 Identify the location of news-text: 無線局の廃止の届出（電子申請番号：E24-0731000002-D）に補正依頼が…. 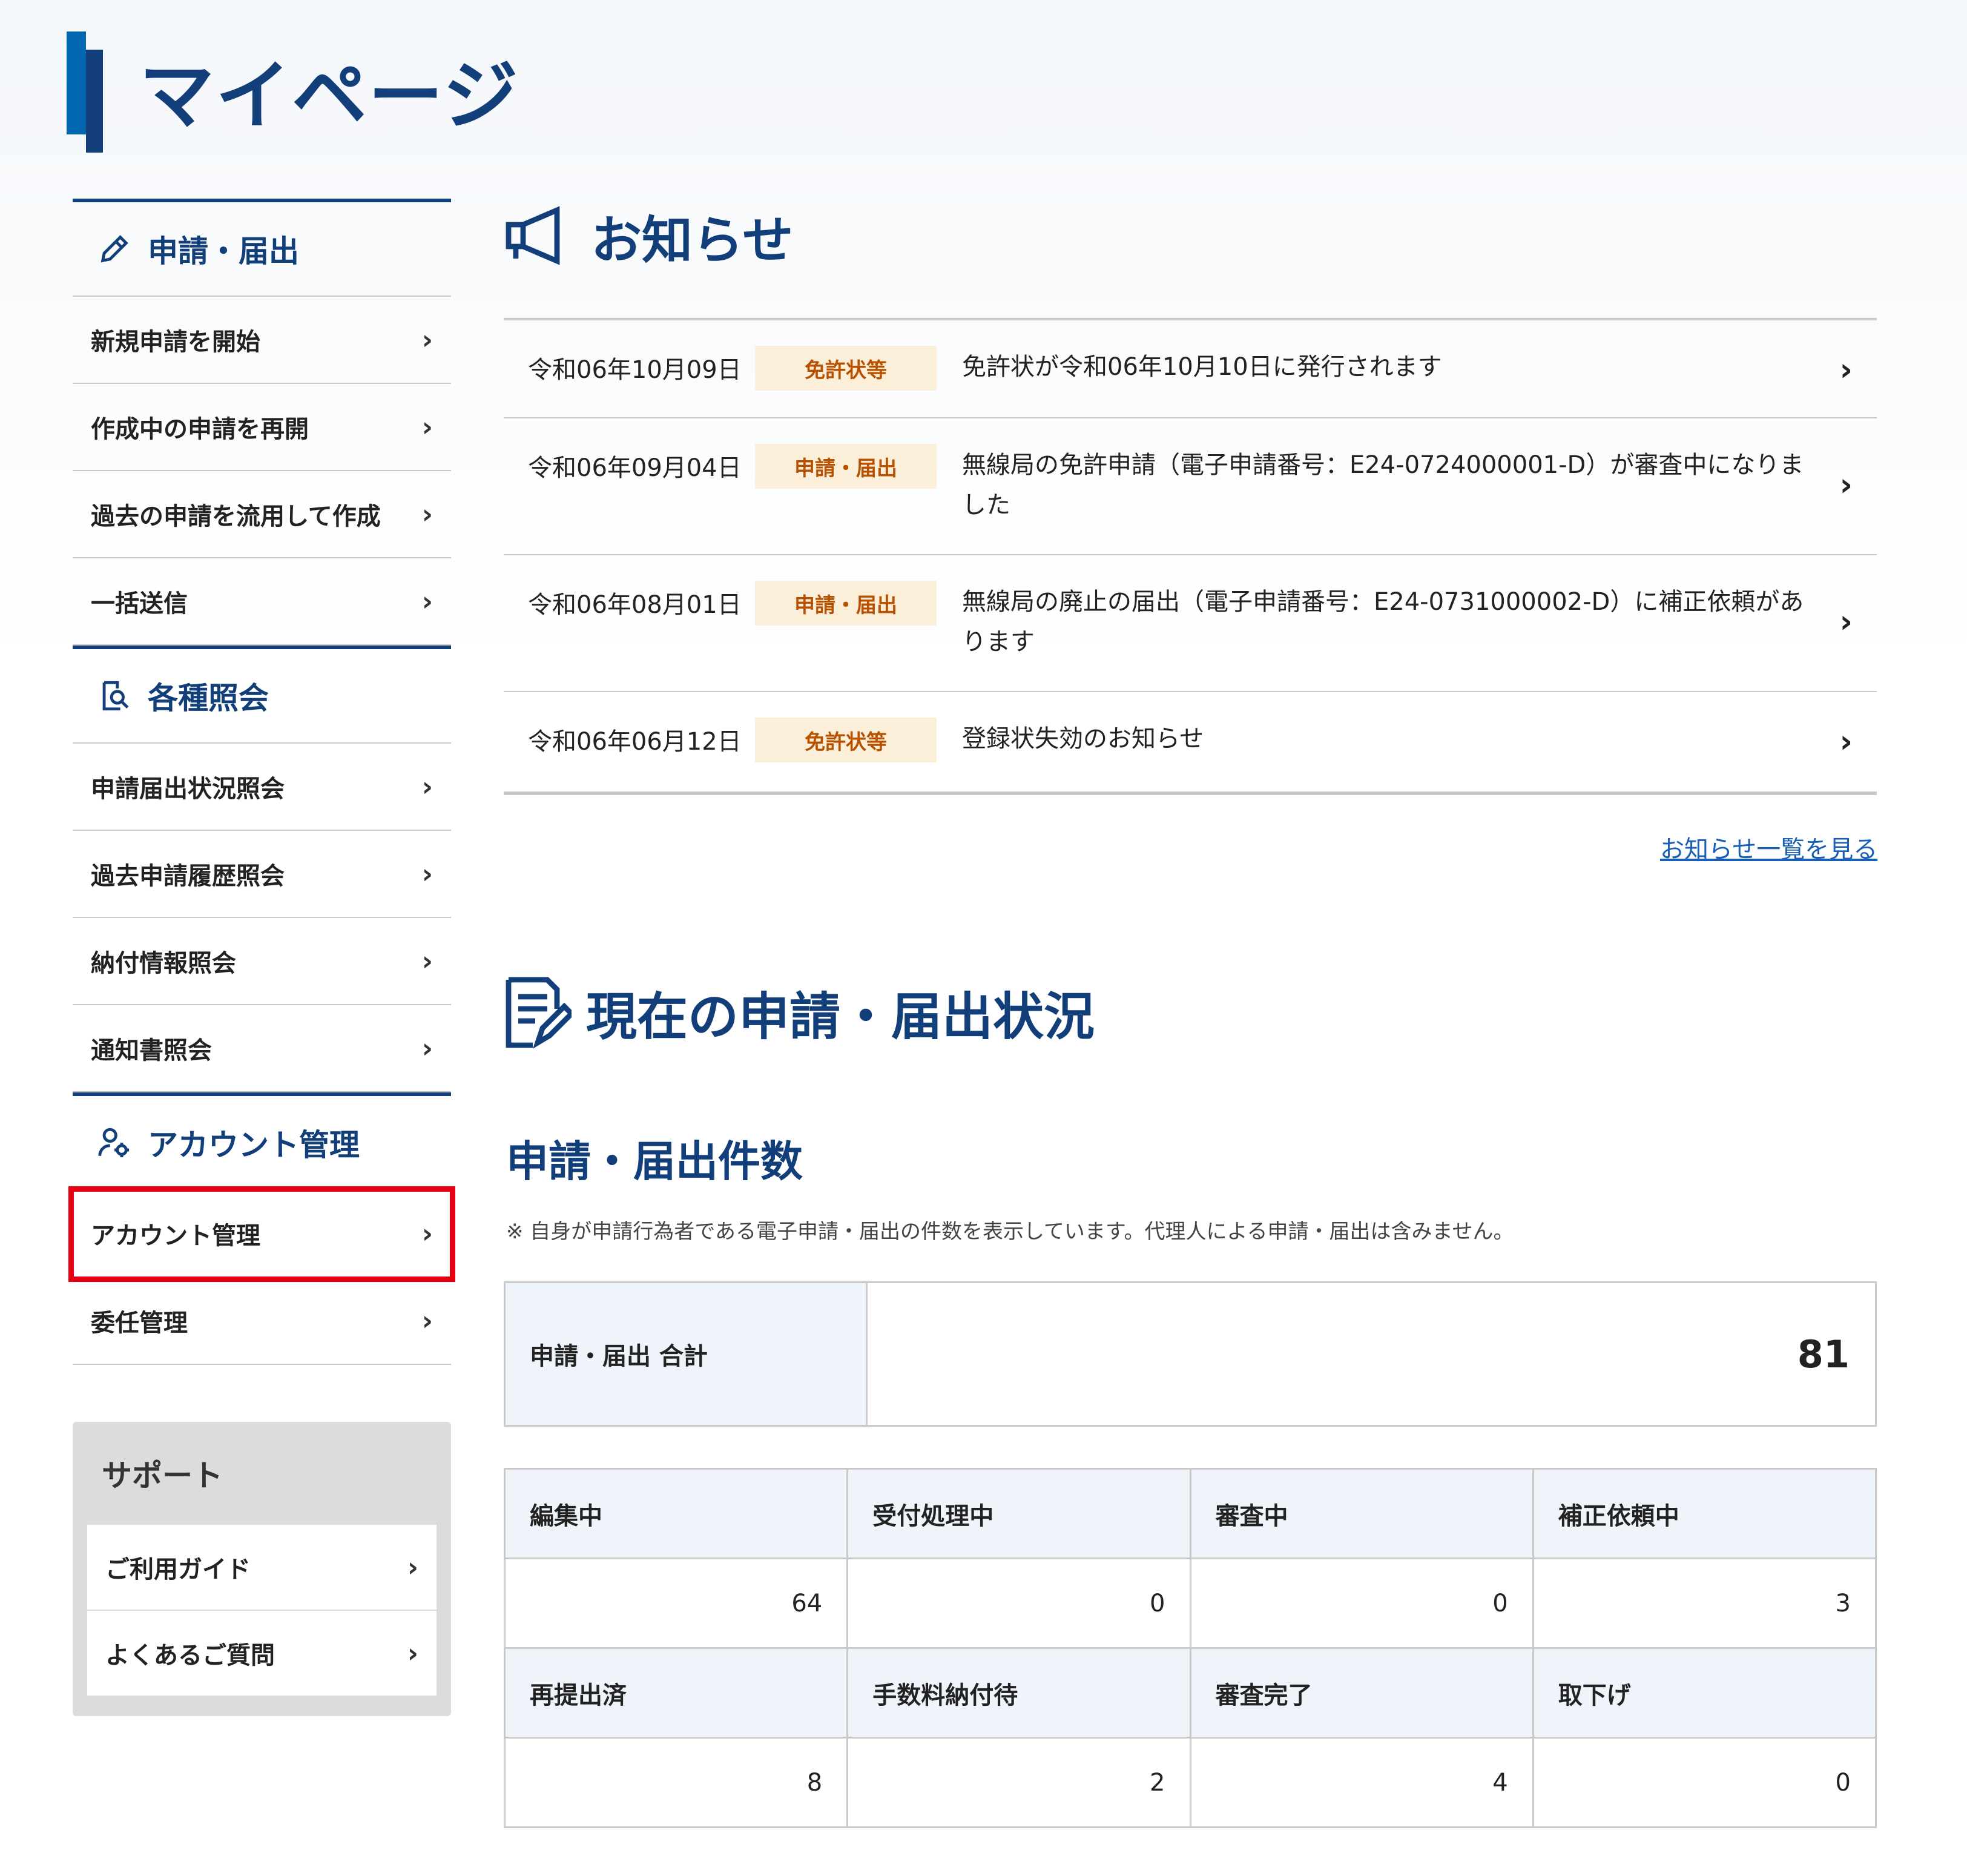
(1383, 622).